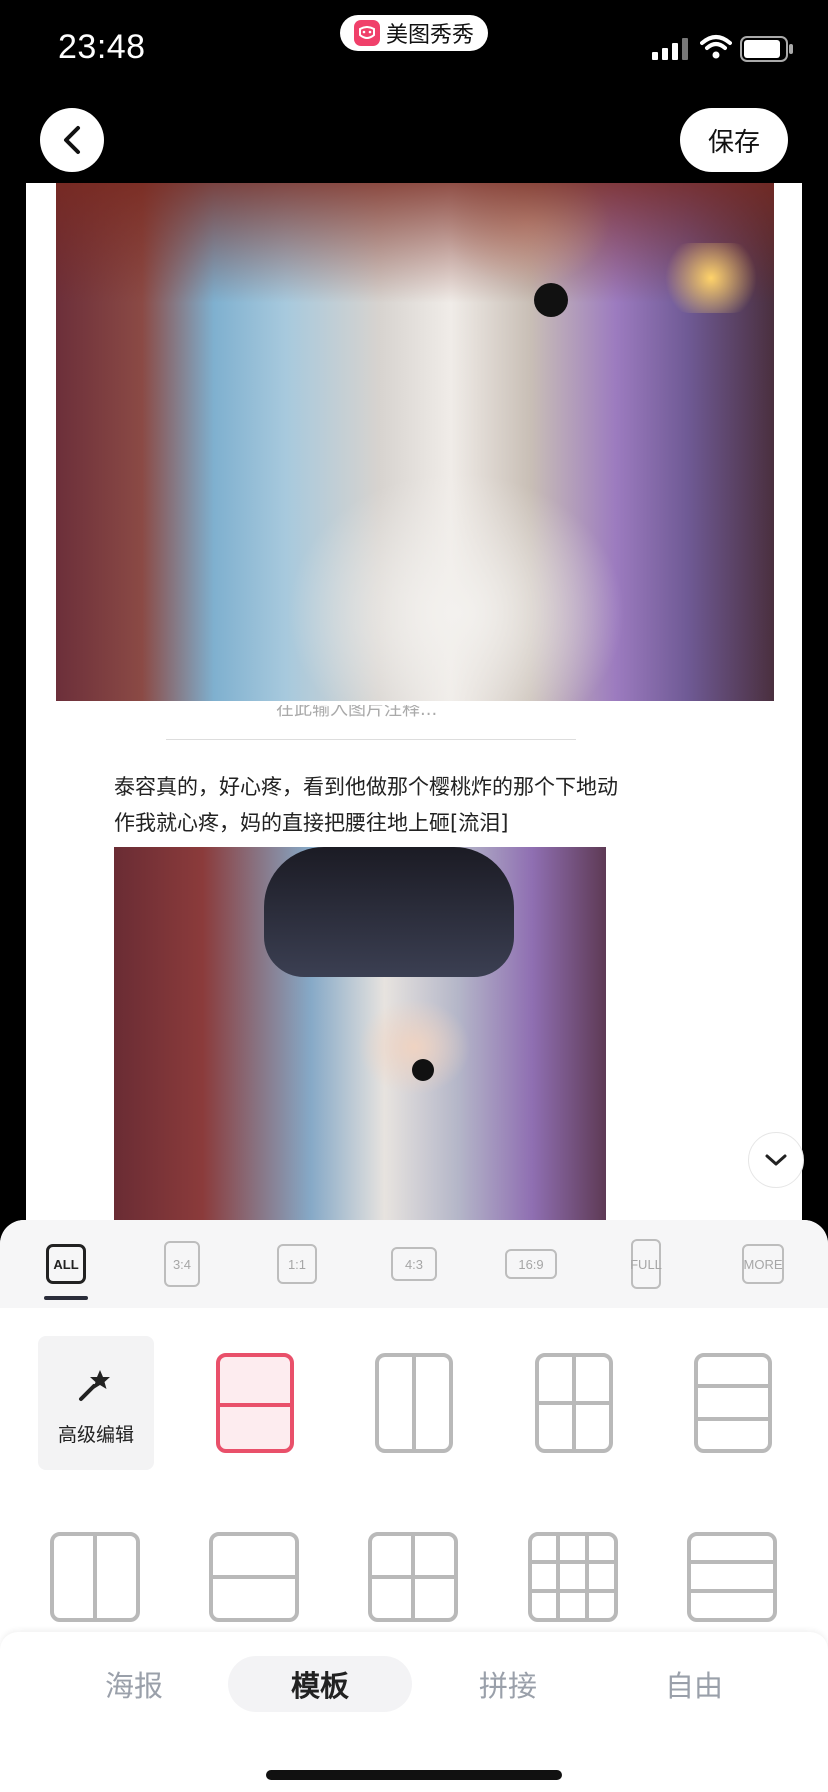 The image size is (828, 1792). Describe the element at coordinates (66, 1298) in the screenshot. I see `ratio-active-indicator` at that location.